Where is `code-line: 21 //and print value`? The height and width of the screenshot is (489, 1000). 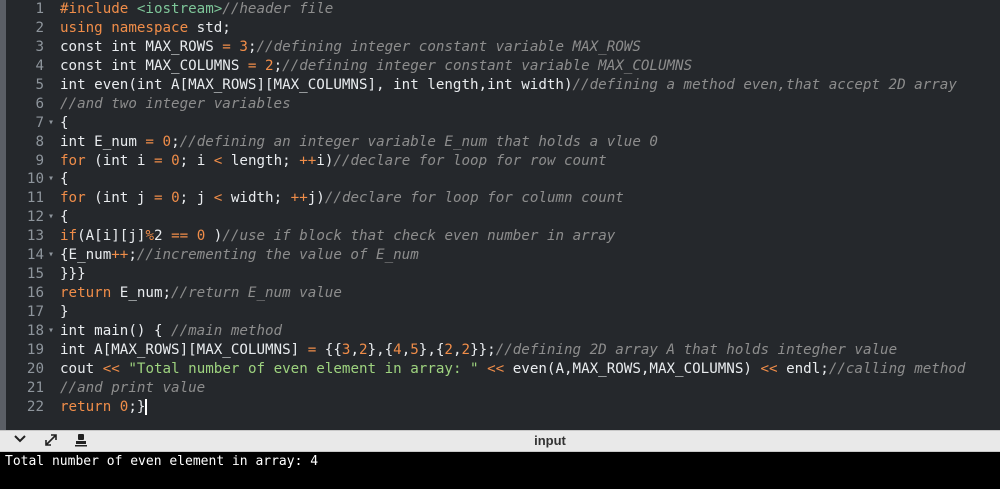 code-line: 21 //and print value is located at coordinates (503, 388).